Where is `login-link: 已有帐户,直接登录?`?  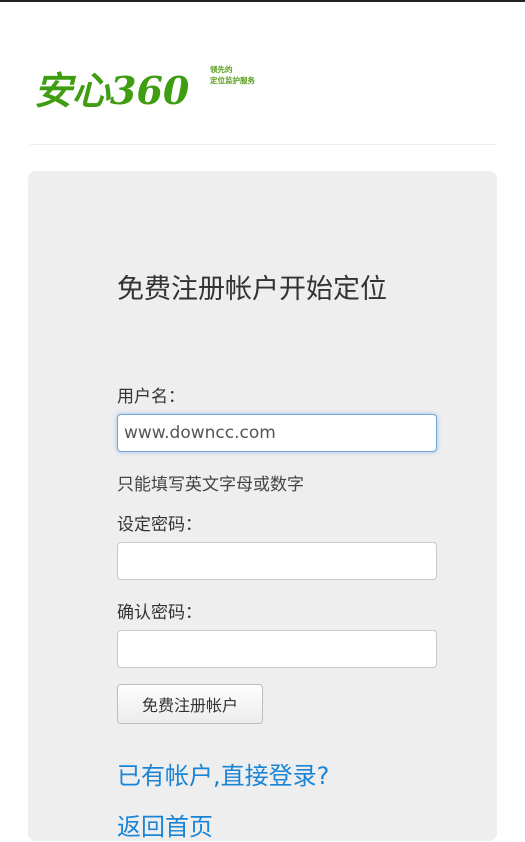
login-link: 已有帐户,直接登录? is located at coordinates (223, 773).